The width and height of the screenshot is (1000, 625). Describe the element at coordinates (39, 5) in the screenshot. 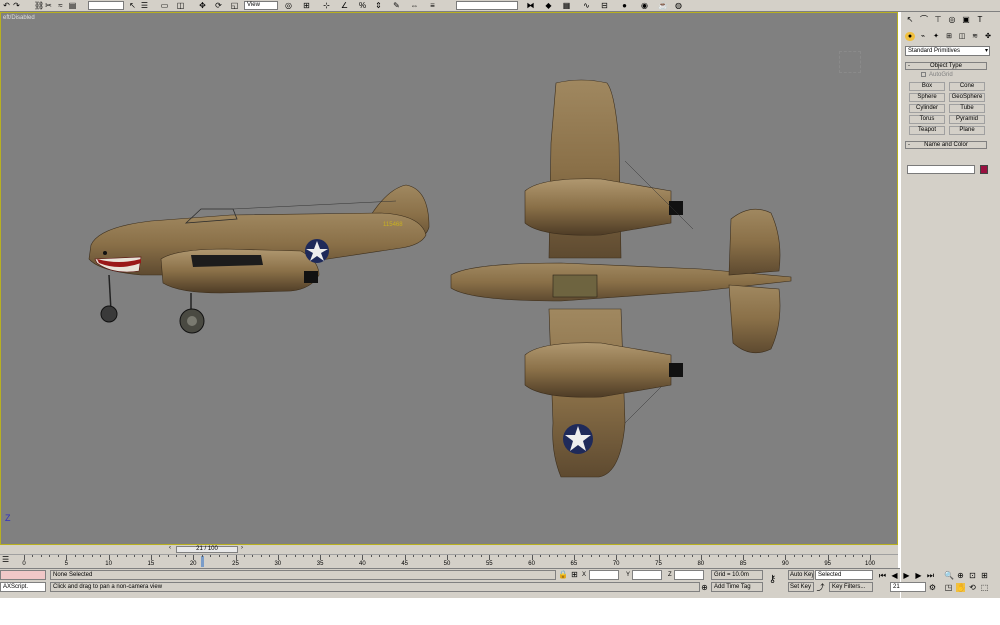

I see `select-link-icon: ⛓` at that location.